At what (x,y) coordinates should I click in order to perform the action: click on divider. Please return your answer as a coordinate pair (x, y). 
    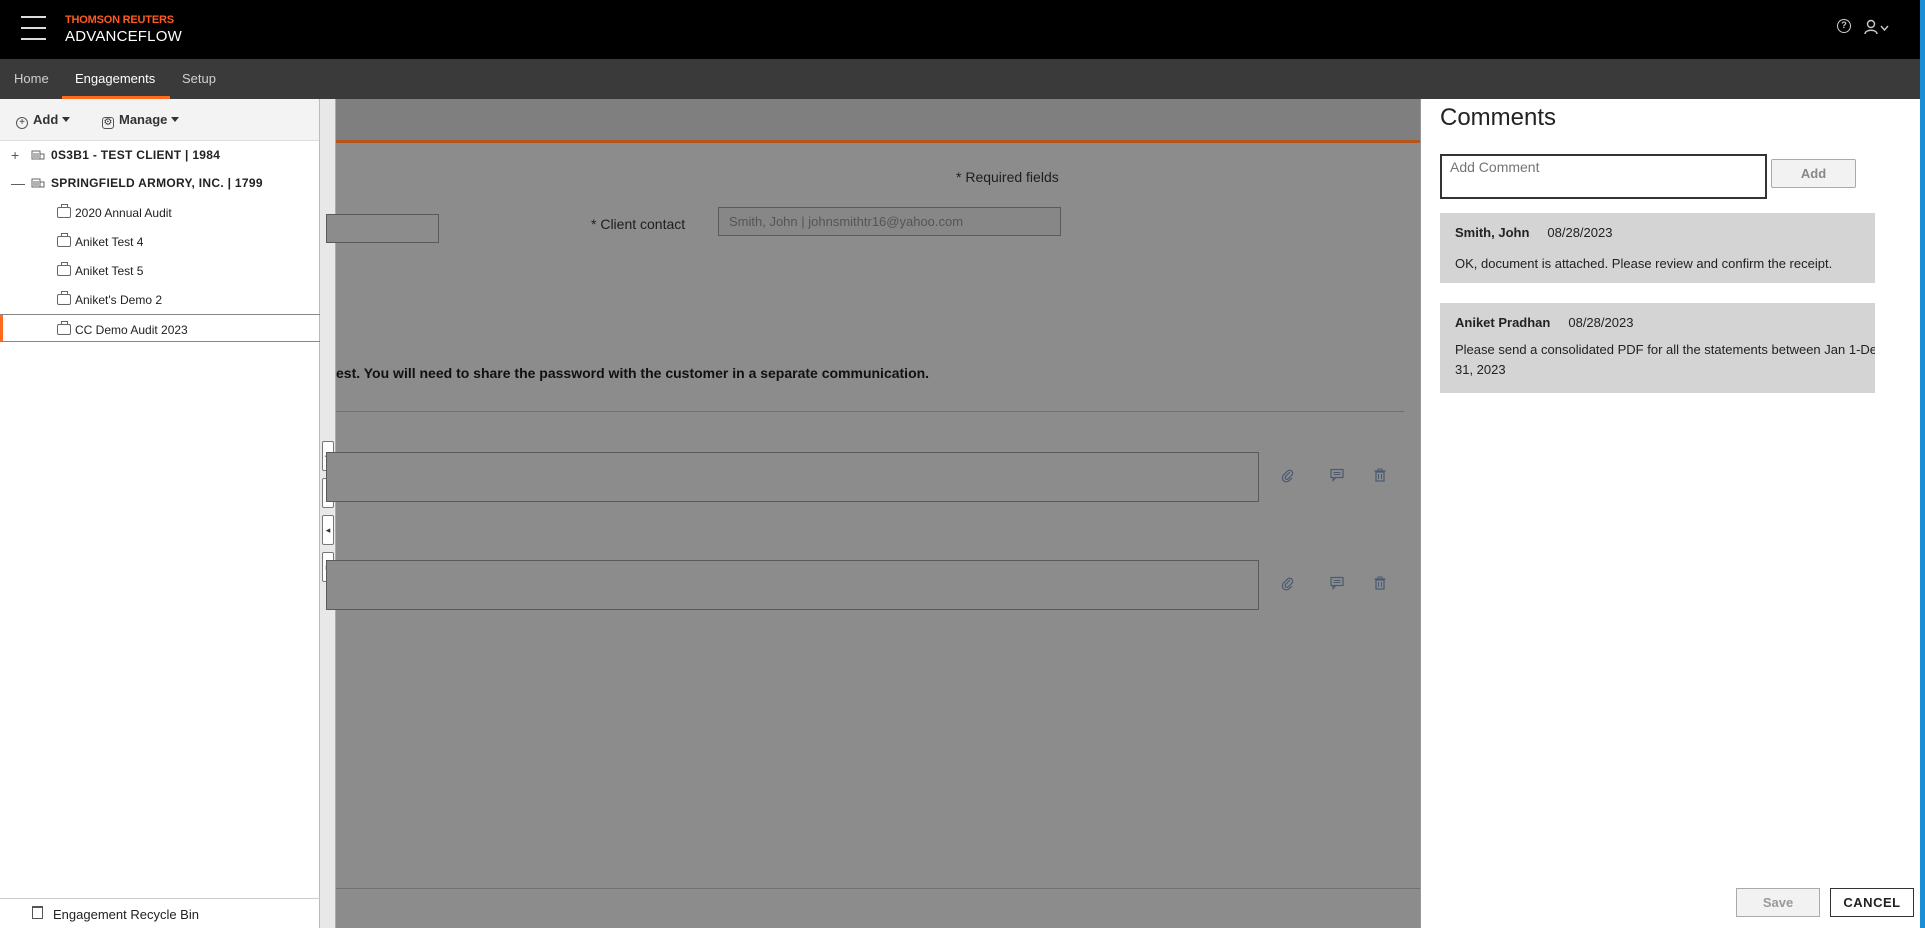
    Looking at the image, I should click on (870, 411).